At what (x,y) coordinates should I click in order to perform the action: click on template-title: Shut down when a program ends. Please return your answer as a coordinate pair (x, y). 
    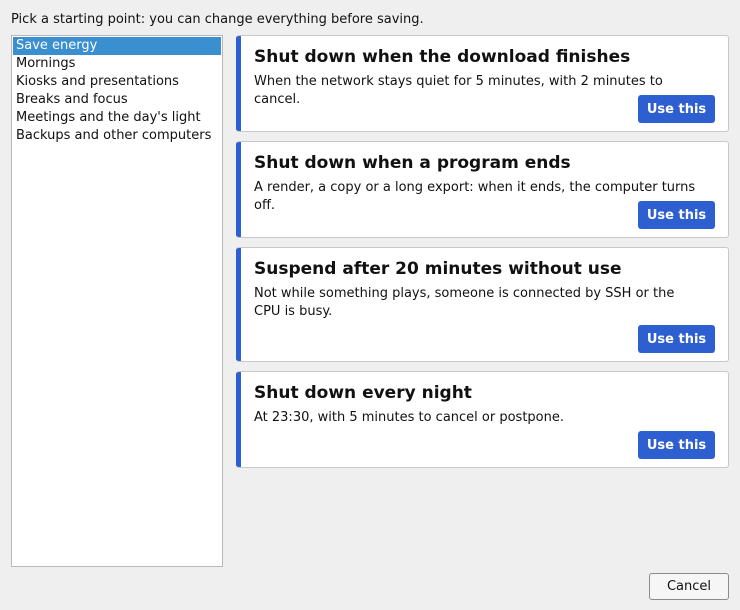
    Looking at the image, I should click on (412, 163).